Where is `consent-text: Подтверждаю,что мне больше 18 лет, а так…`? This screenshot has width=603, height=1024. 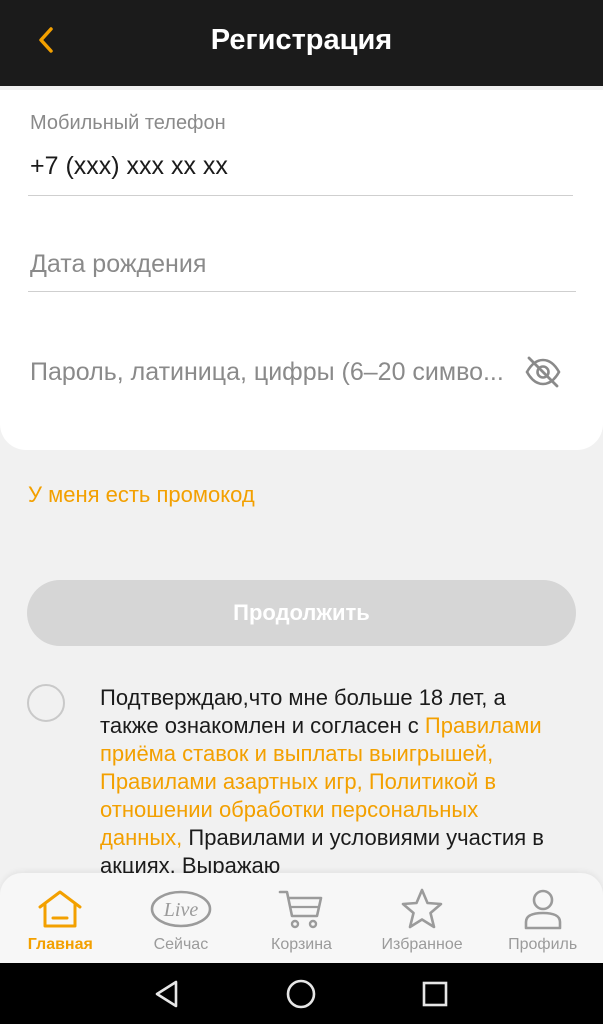
consent-text: Подтверждаю,что мне больше 18 лет, а так… is located at coordinates (330, 779).